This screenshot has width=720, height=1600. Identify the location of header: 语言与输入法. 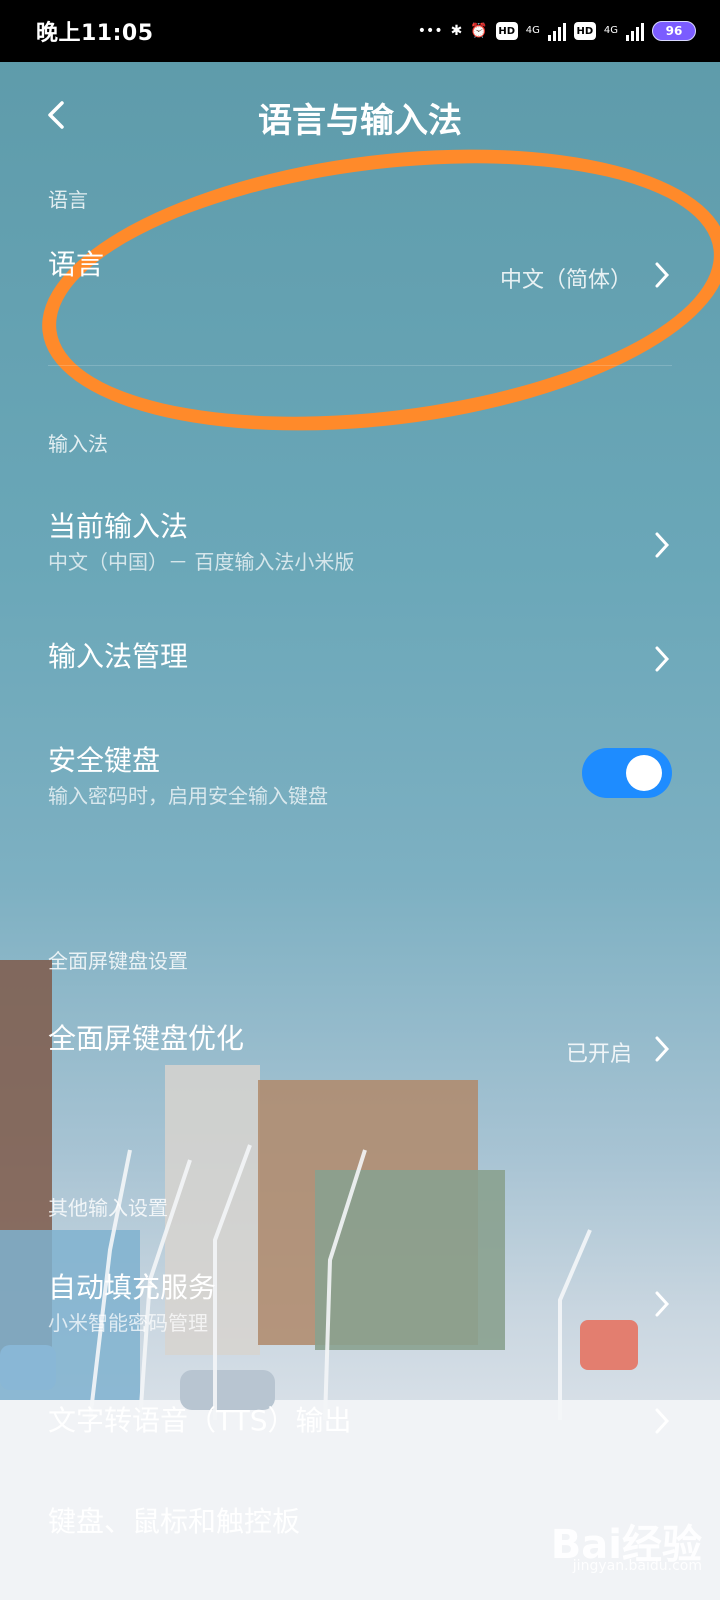
(360, 117).